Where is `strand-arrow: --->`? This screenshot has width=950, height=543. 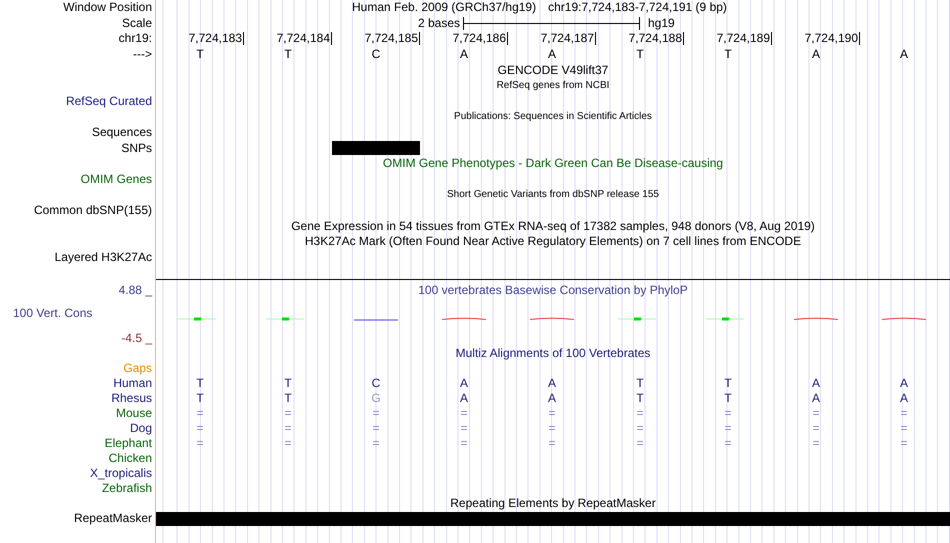 strand-arrow: ---> is located at coordinates (142, 55).